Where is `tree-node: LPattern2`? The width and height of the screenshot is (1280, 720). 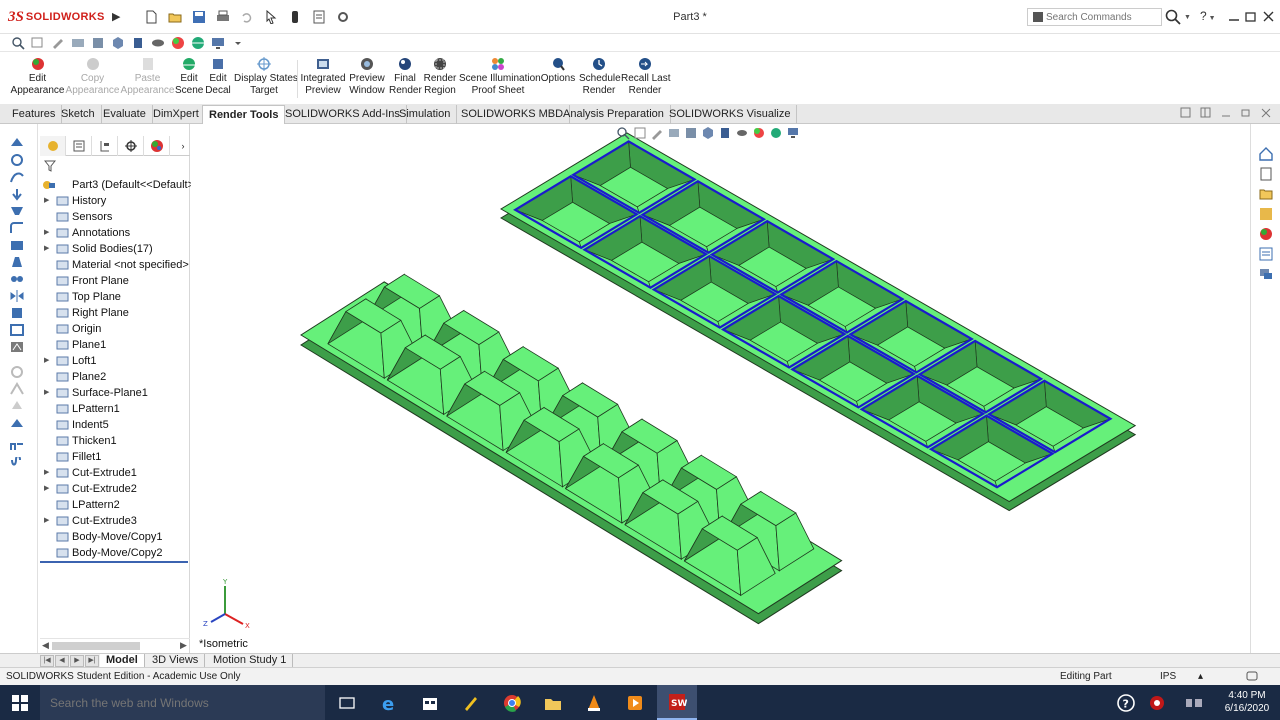
tree-node: LPattern2 is located at coordinates (115, 505).